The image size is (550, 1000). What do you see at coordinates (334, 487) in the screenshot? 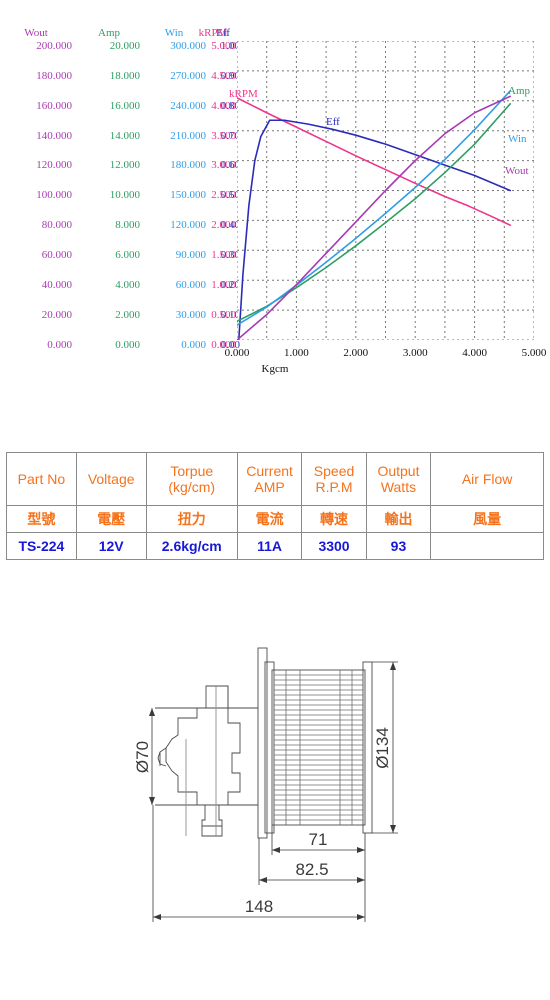
I see `header-line: R.P.M` at bounding box center [334, 487].